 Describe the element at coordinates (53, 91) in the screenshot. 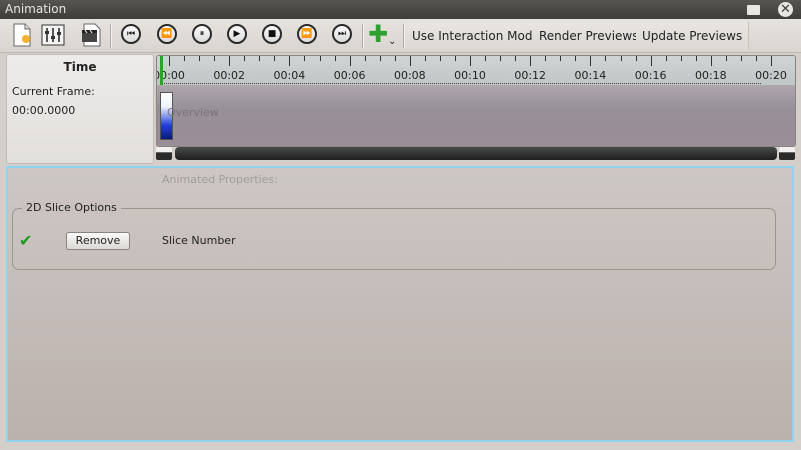

I see `current-frame-label: Current Frame:` at that location.